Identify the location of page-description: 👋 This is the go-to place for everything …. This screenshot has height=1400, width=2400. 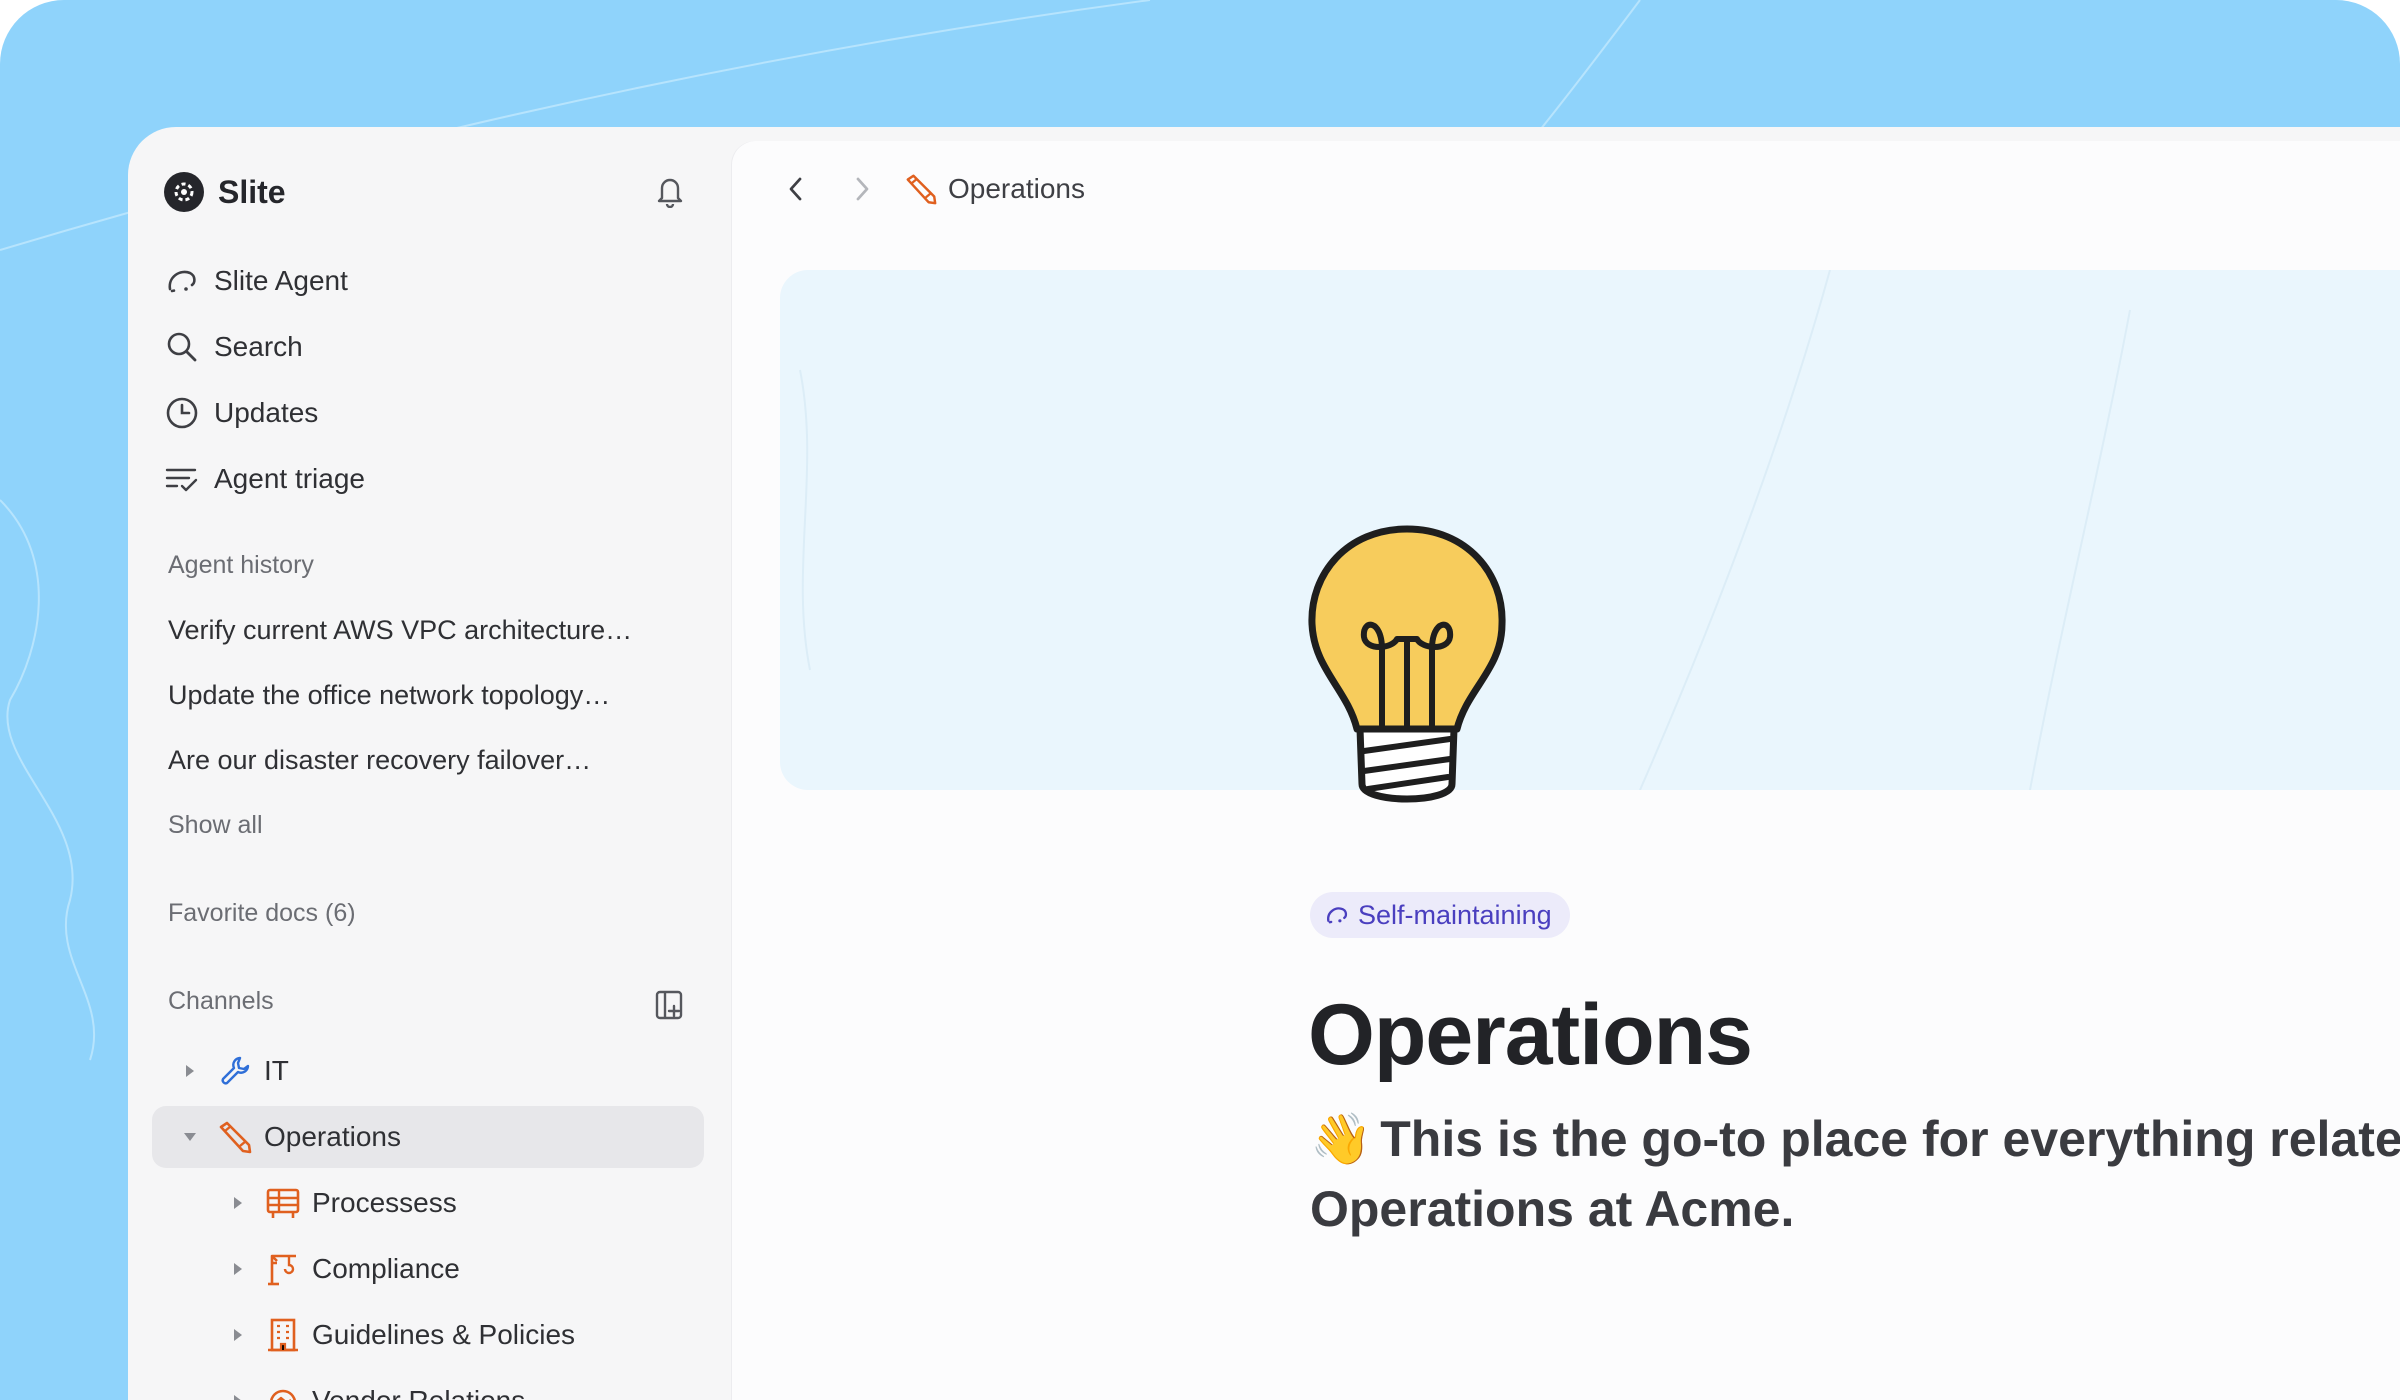
(1855, 1174).